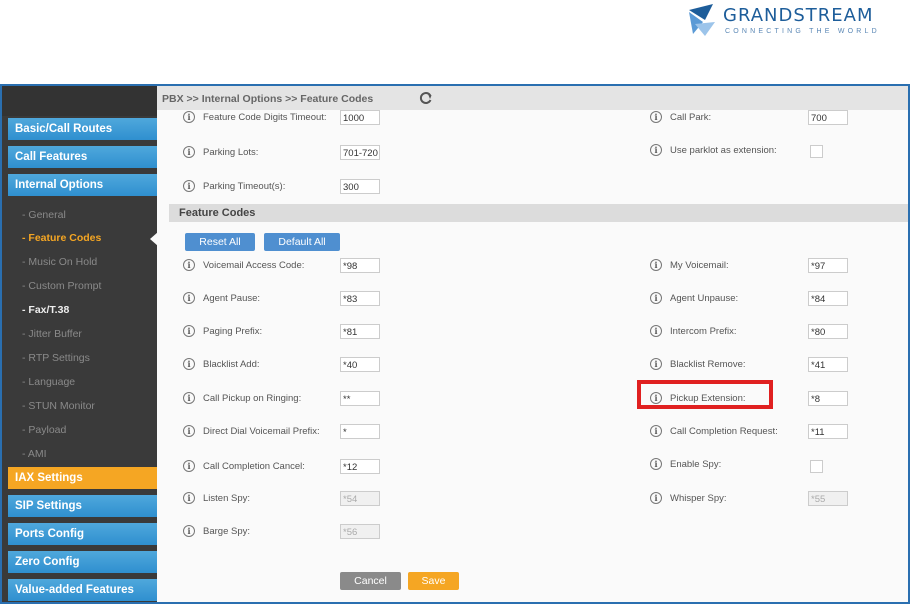 This screenshot has height=604, width=912. Describe the element at coordinates (47, 215) in the screenshot. I see `submenu-label: General` at that location.